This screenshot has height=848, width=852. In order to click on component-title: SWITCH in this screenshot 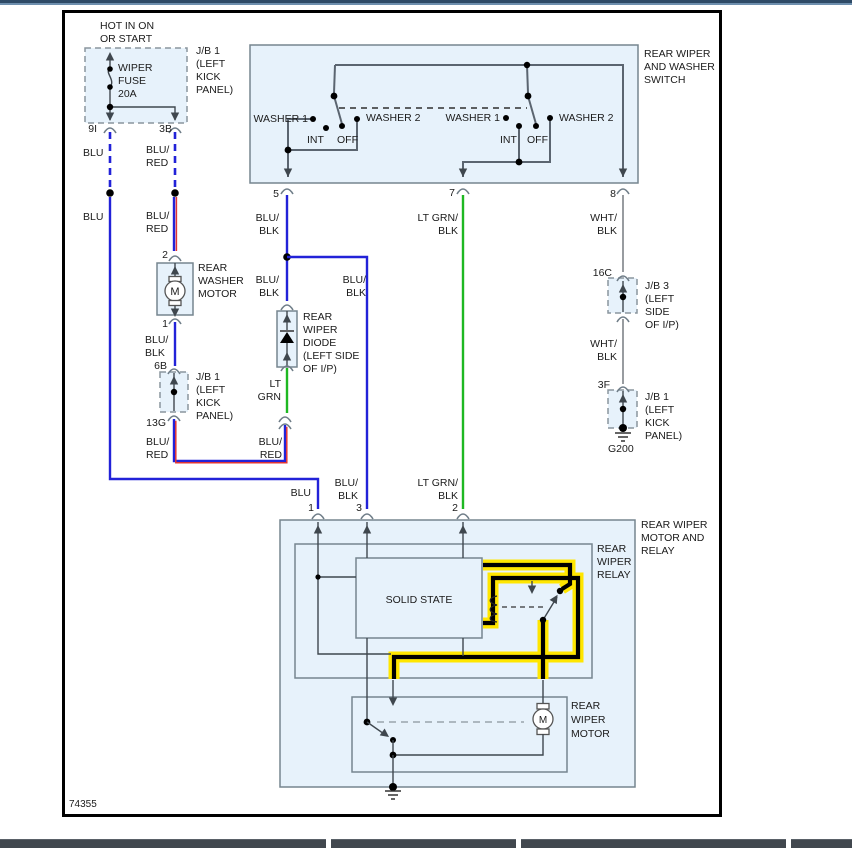, I will do `click(664, 80)`.